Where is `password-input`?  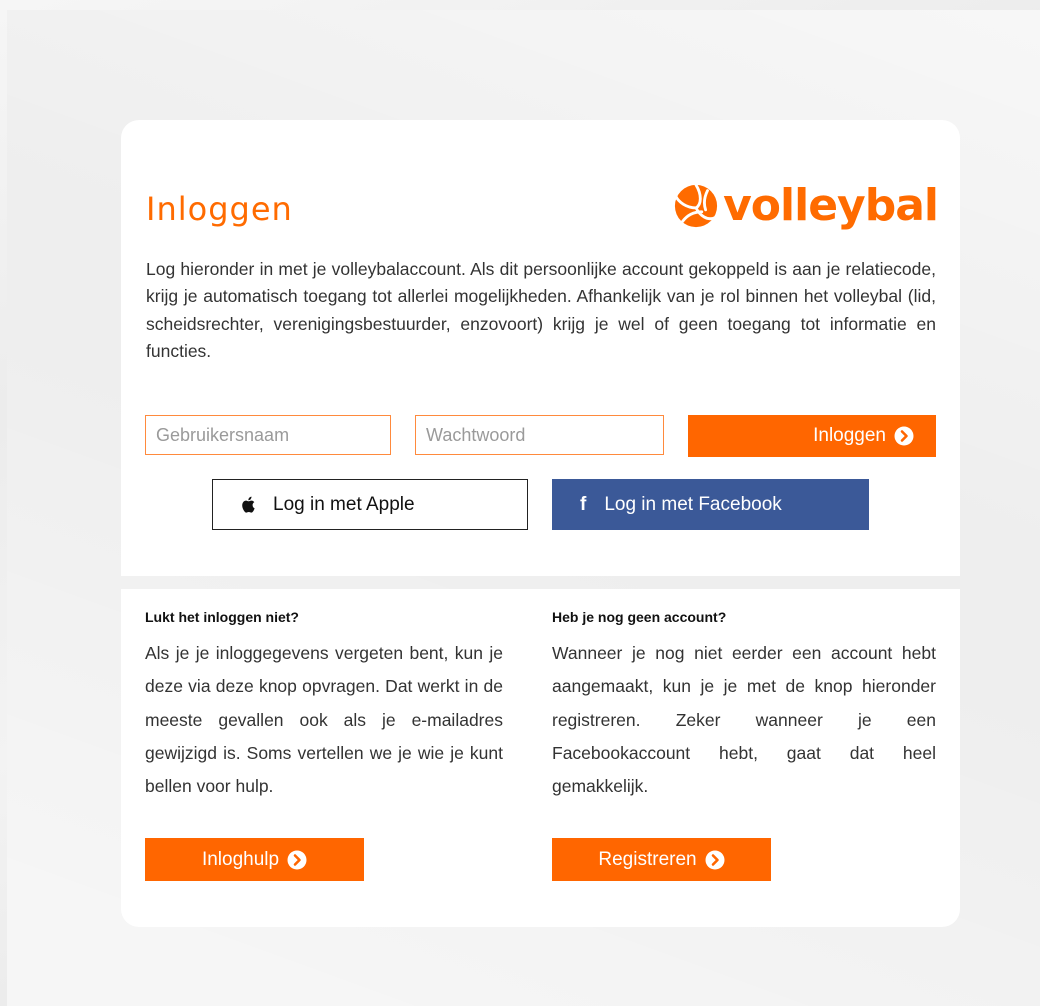
password-input is located at coordinates (539, 435).